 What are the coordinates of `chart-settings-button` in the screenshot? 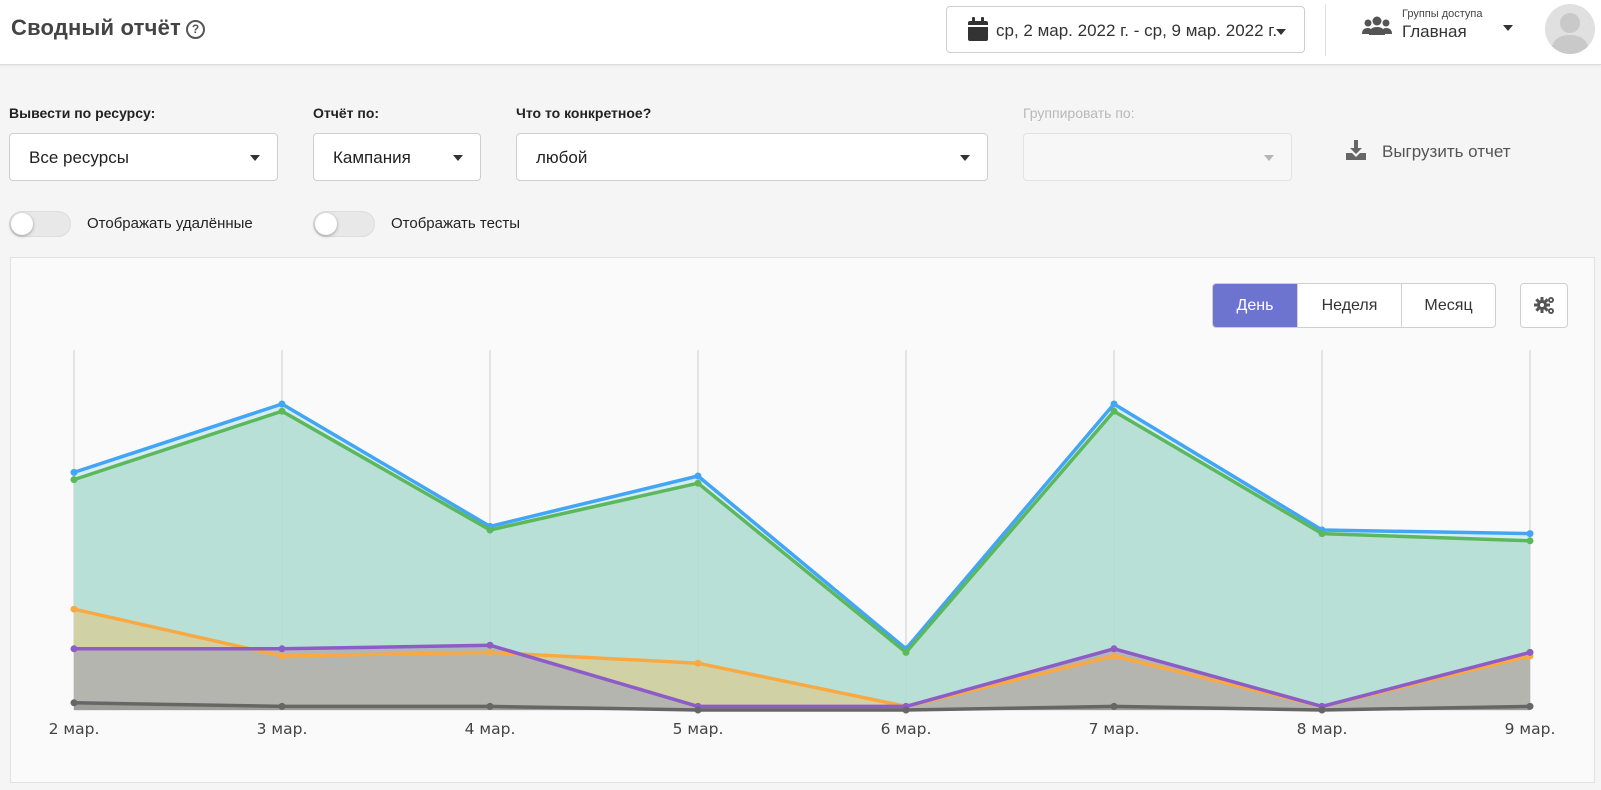 It's located at (1544, 305).